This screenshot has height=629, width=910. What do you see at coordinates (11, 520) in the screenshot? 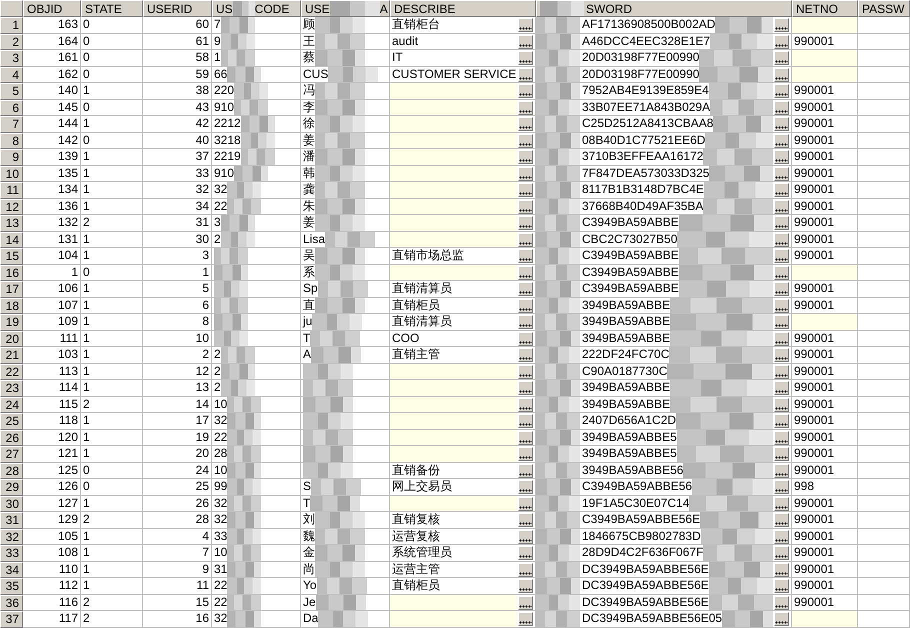
I see `row-header: 31` at bounding box center [11, 520].